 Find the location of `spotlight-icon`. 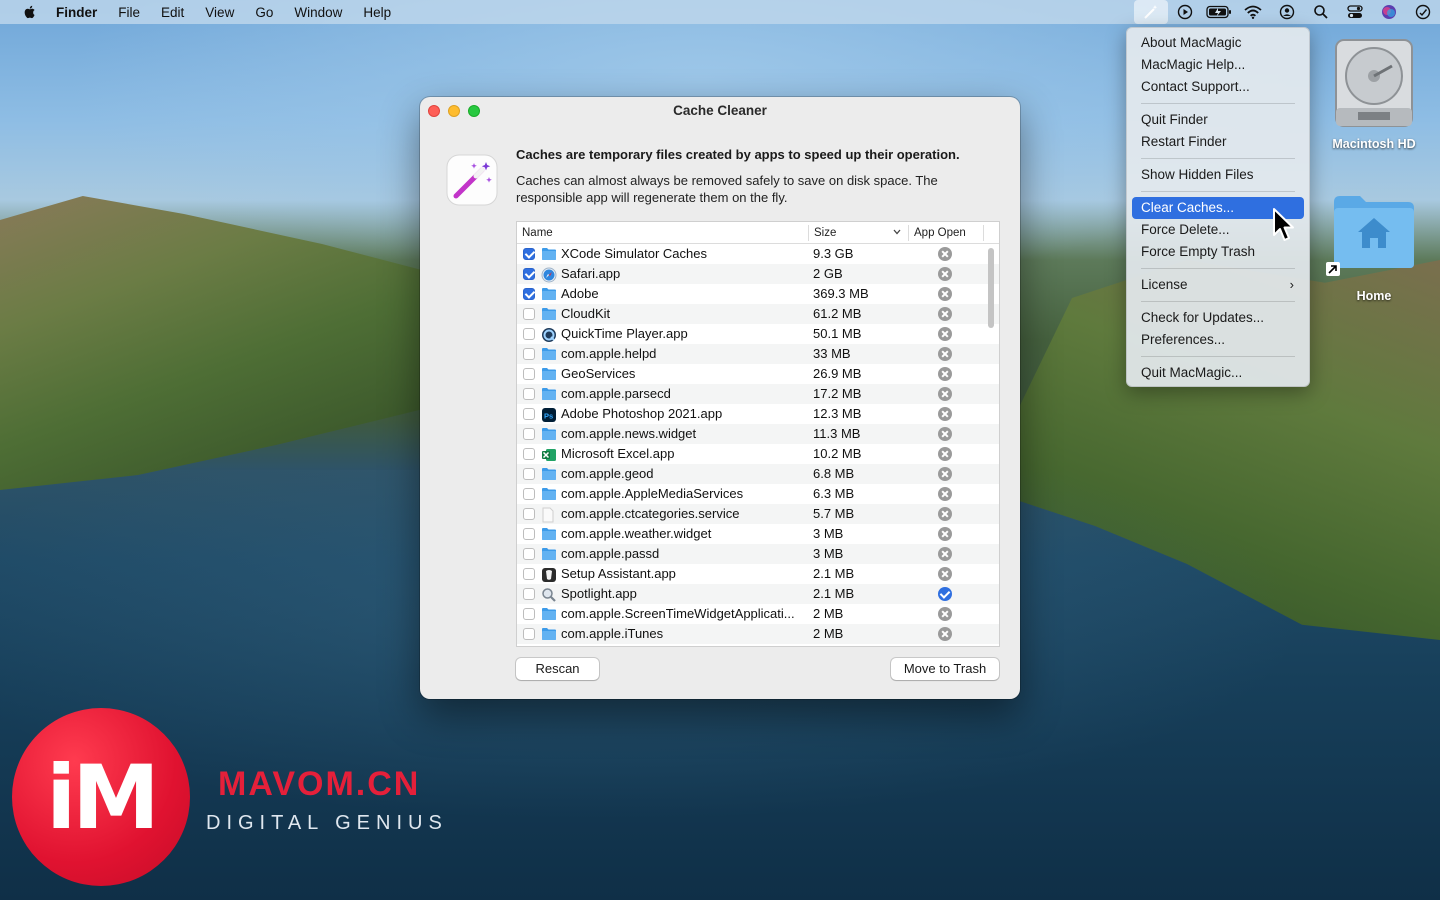

spotlight-icon is located at coordinates (549, 594).